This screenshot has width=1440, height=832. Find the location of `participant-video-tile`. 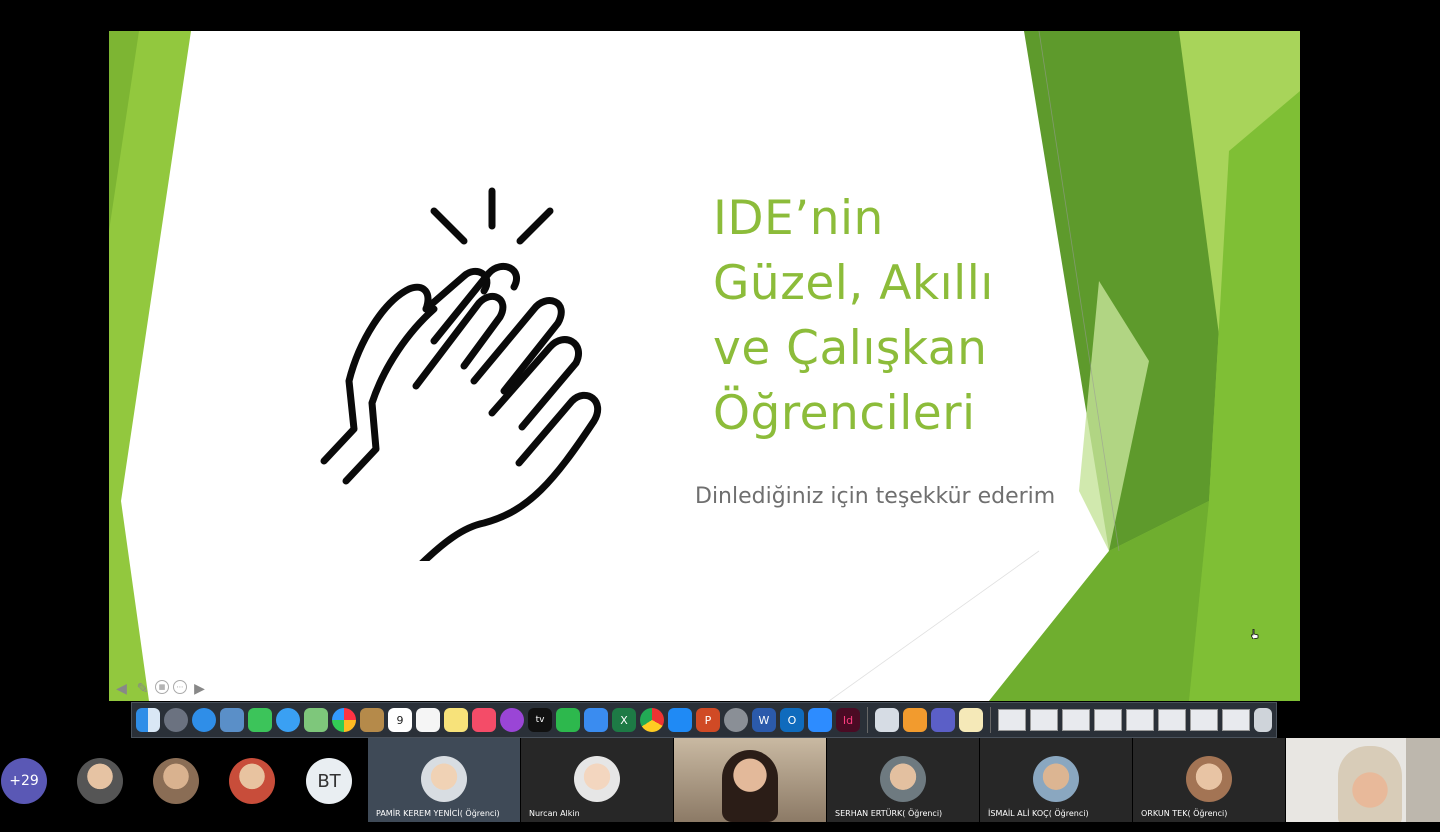

participant-video-tile is located at coordinates (750, 780).